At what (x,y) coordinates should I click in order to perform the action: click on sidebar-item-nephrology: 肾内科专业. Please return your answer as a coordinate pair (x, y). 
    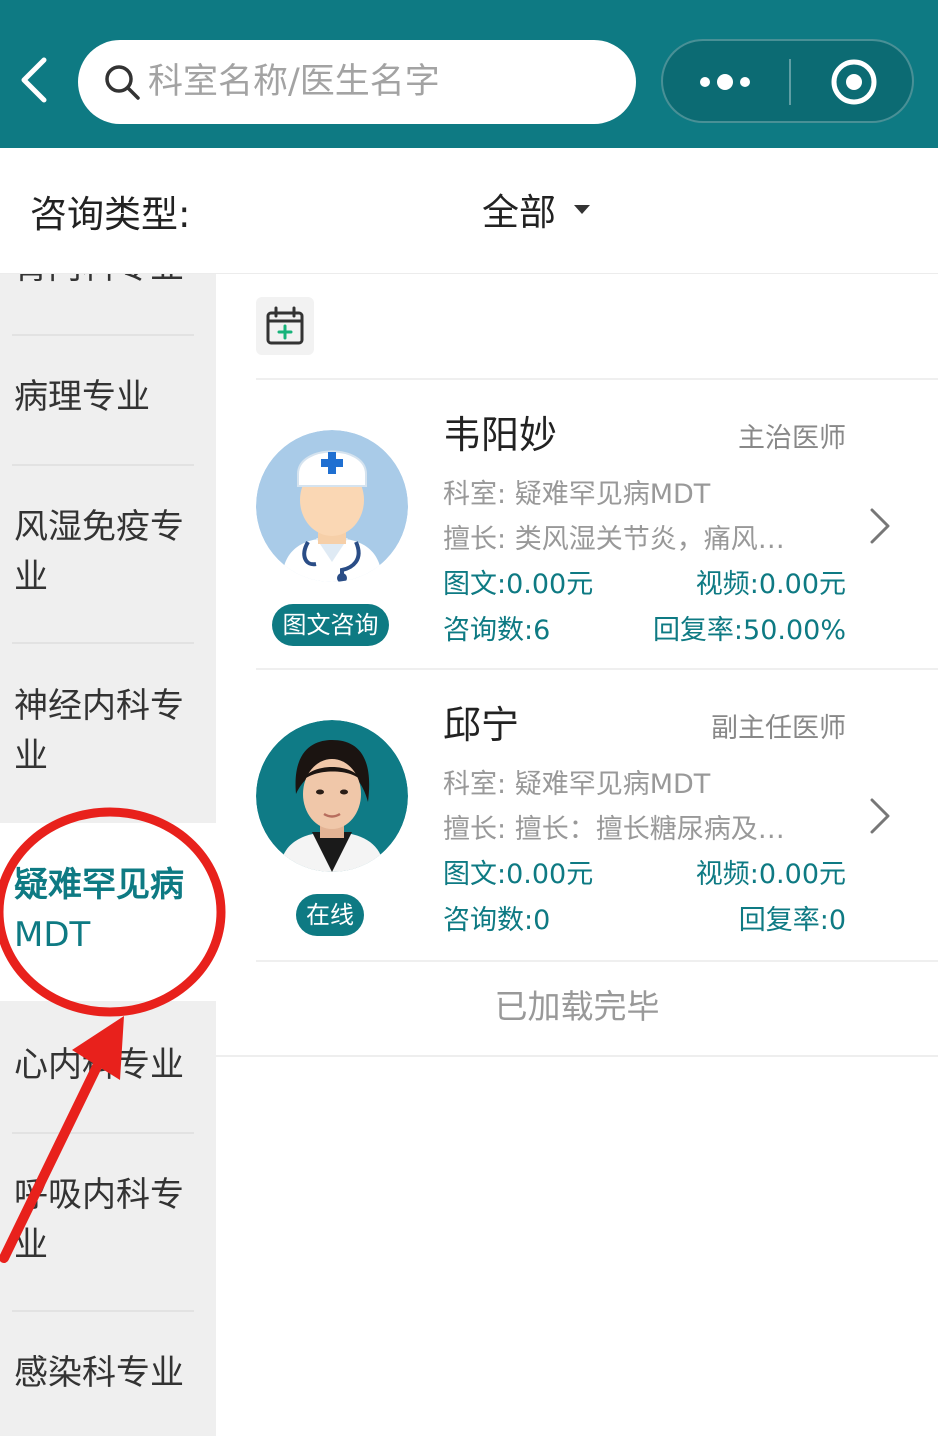
    Looking at the image, I should click on (108, 283).